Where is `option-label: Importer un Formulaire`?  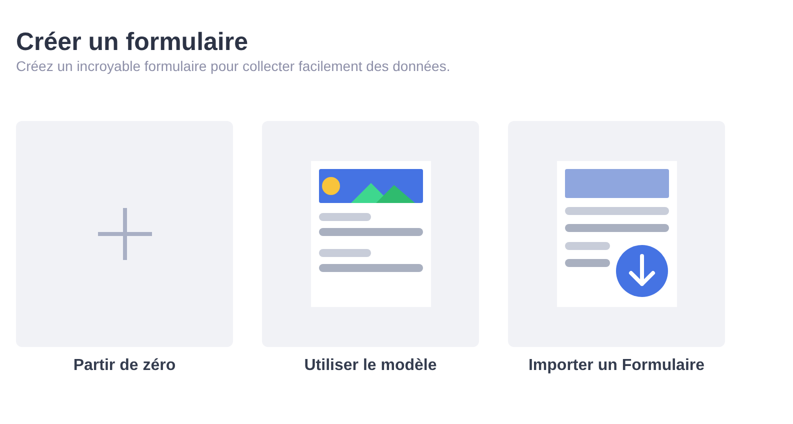 option-label: Importer un Formulaire is located at coordinates (616, 366).